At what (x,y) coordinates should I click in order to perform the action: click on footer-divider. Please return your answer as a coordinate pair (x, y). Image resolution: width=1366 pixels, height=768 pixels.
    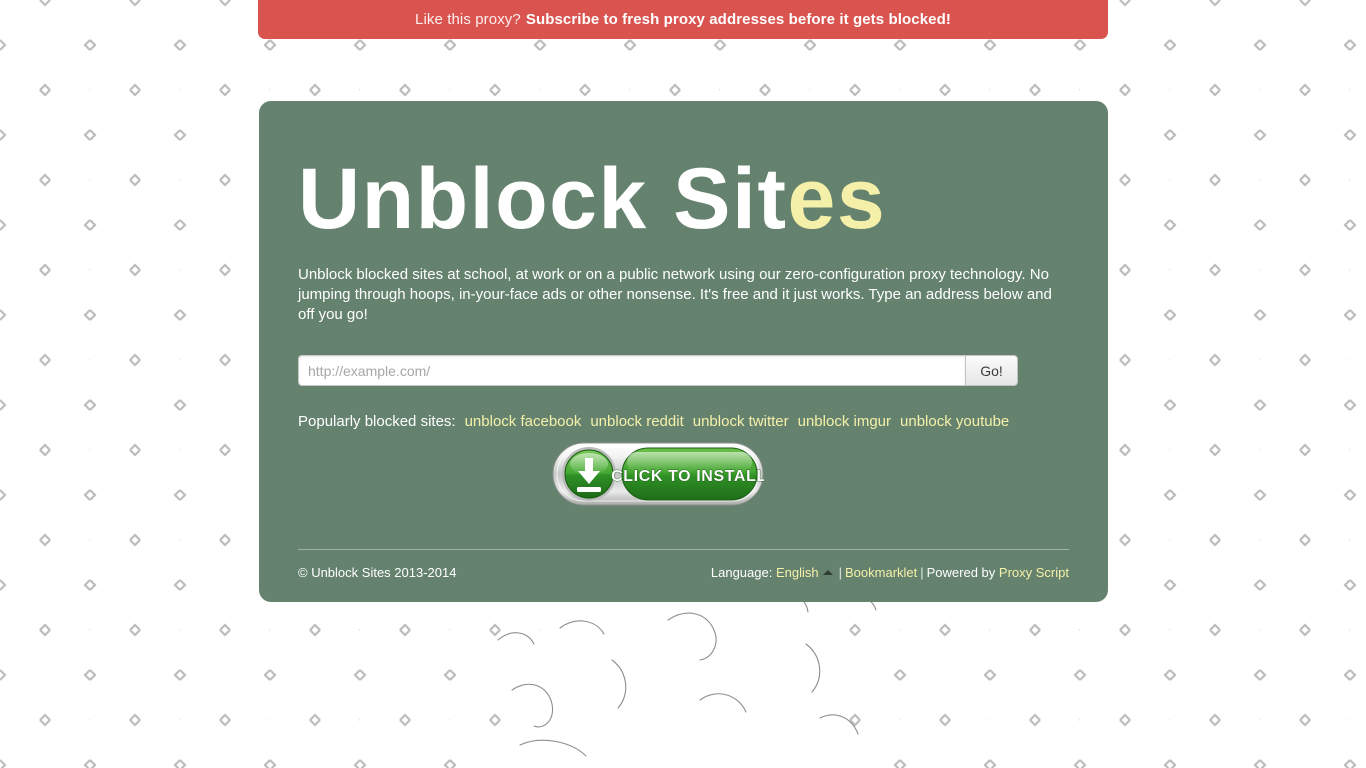
    Looking at the image, I should click on (683, 549).